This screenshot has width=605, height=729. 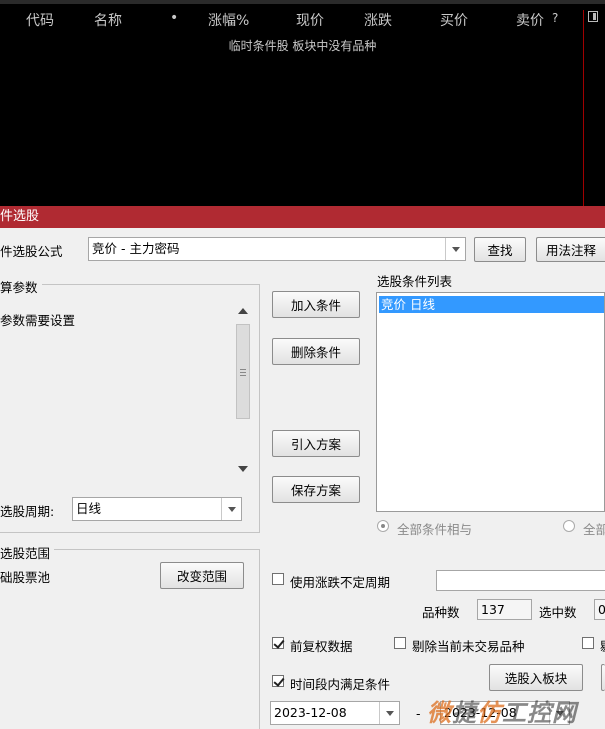 What do you see at coordinates (25, 577) in the screenshot?
I see `stock-pool-label: 础股票池` at bounding box center [25, 577].